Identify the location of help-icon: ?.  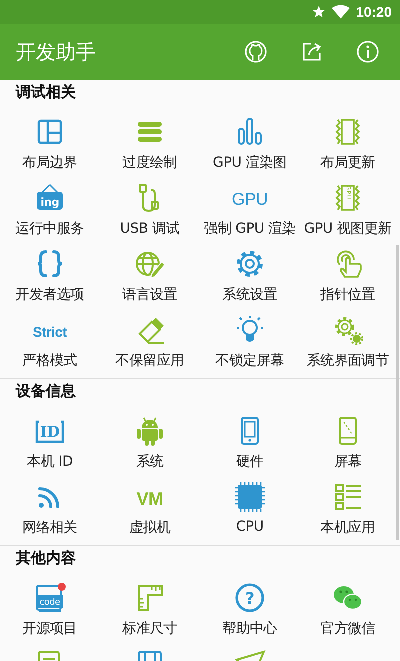
(250, 598).